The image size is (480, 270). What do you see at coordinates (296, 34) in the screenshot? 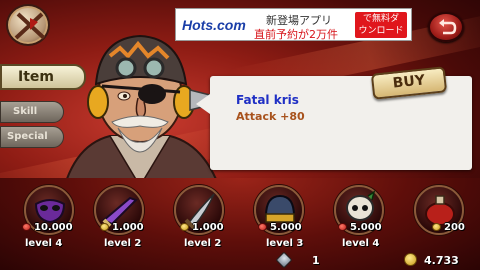
I see `ad-subline: 直前予約が2万件` at bounding box center [296, 34].